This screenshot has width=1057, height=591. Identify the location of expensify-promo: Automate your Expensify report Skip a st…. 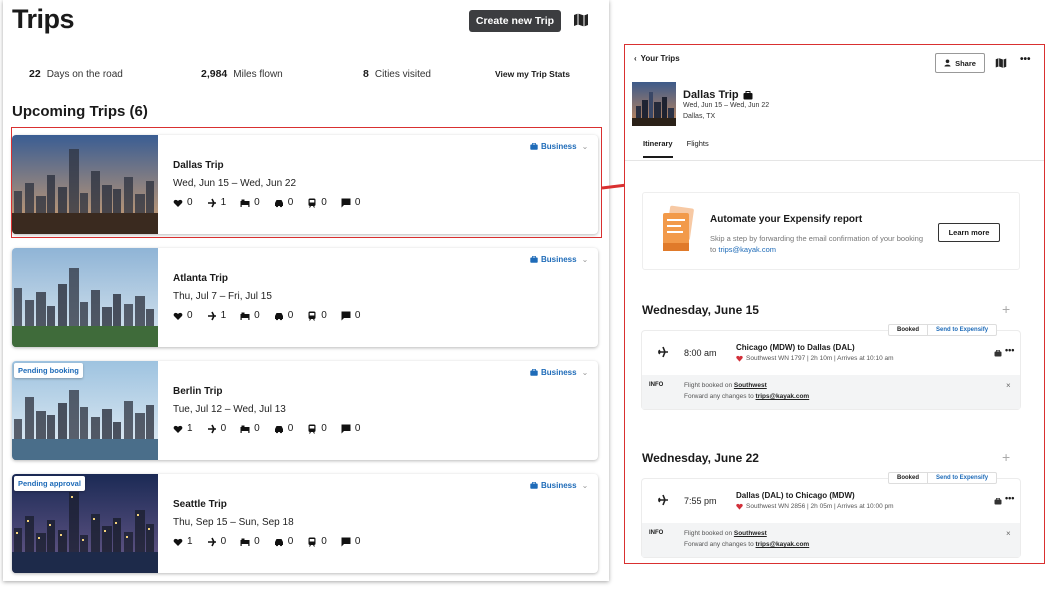
(831, 231).